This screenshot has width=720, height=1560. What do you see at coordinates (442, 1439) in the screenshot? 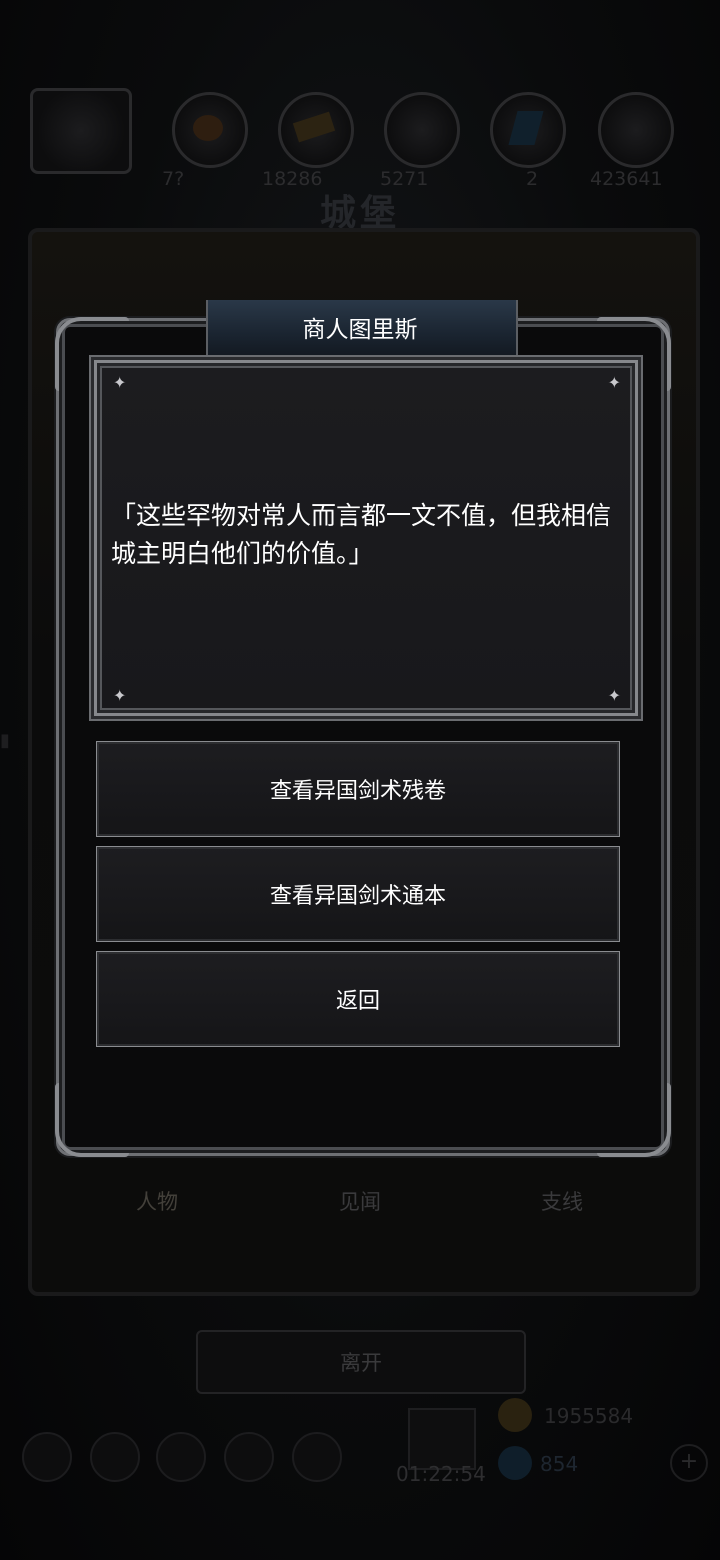
I see `gift-box-icon` at bounding box center [442, 1439].